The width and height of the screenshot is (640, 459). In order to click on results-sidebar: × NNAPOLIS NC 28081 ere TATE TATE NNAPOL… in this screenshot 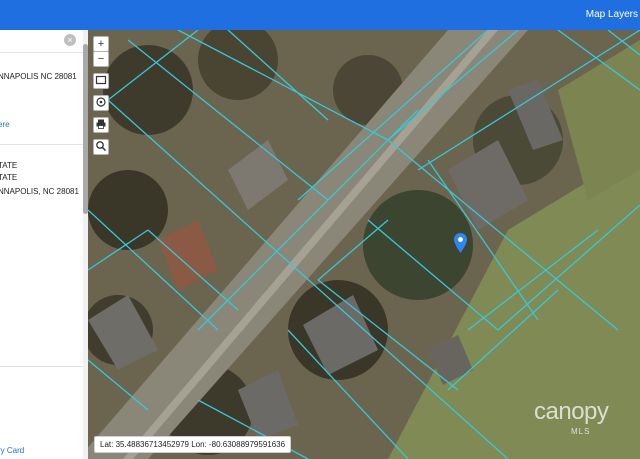, I will do `click(44, 244)`.